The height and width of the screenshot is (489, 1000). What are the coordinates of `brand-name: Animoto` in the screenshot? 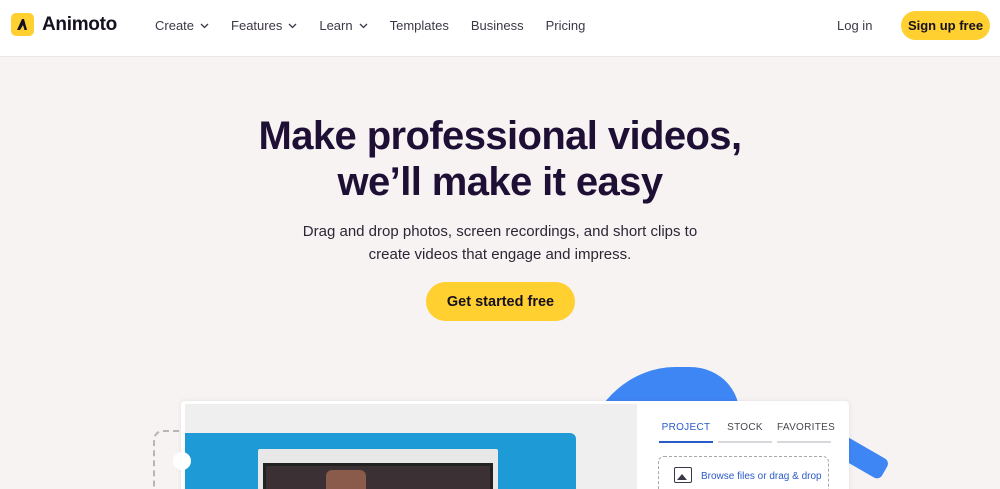 It's located at (79, 24).